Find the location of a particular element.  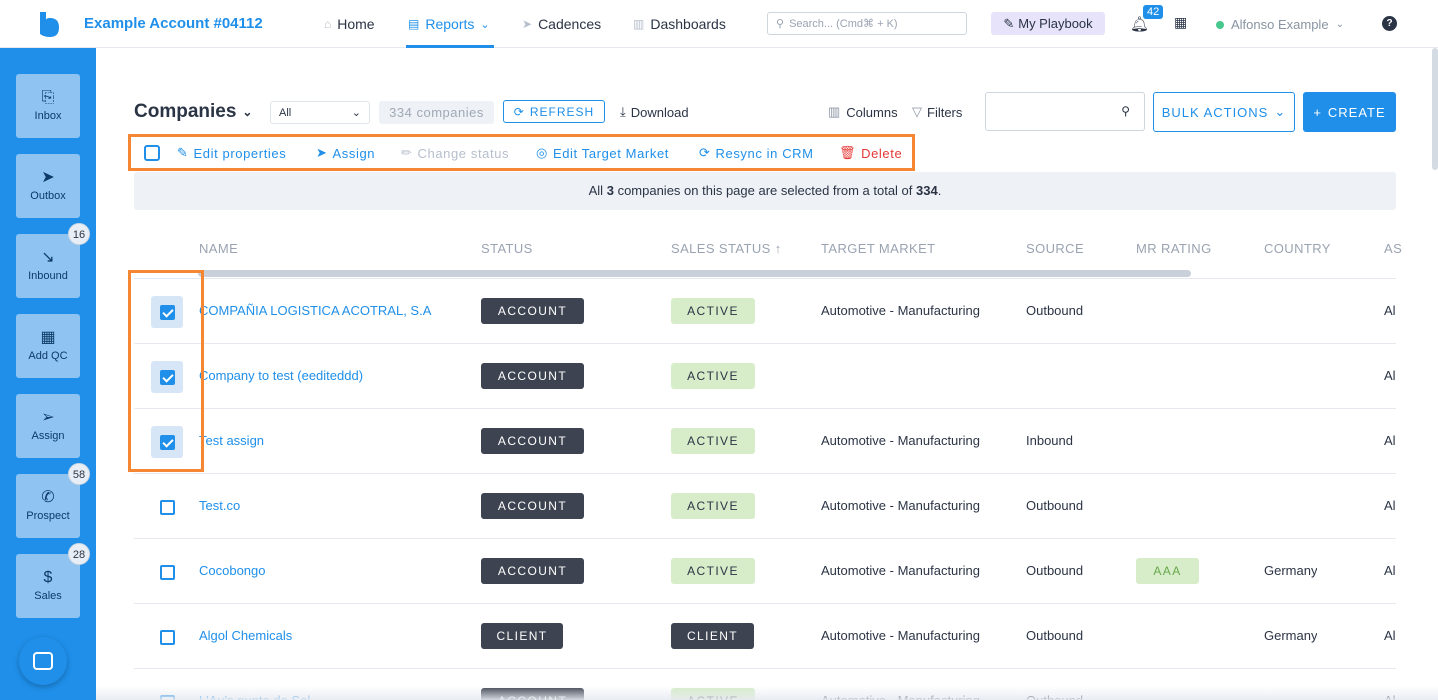

table-search-input: ⚲ is located at coordinates (1065, 111).